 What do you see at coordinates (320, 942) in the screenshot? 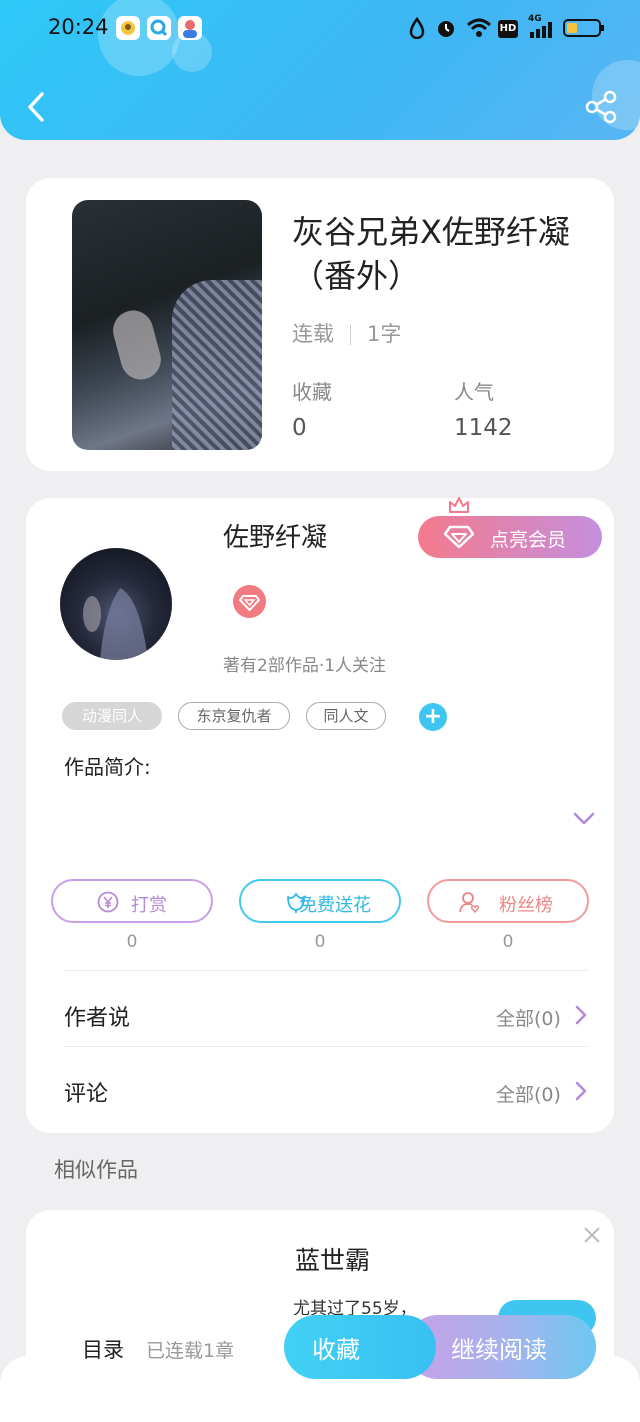
I see `flower-count: 0` at bounding box center [320, 942].